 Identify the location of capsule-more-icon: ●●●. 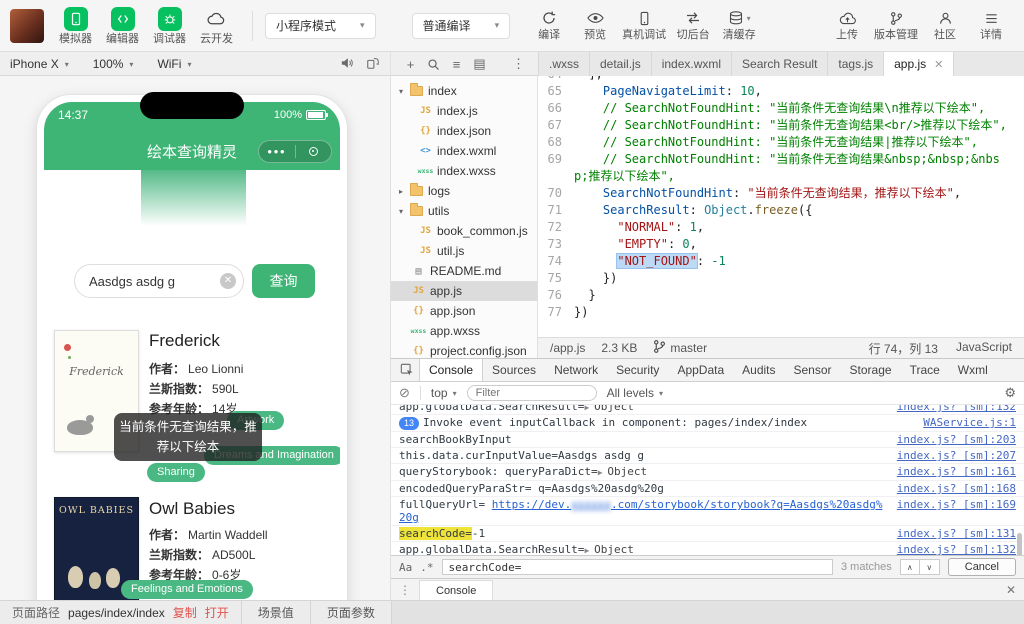
(276, 151).